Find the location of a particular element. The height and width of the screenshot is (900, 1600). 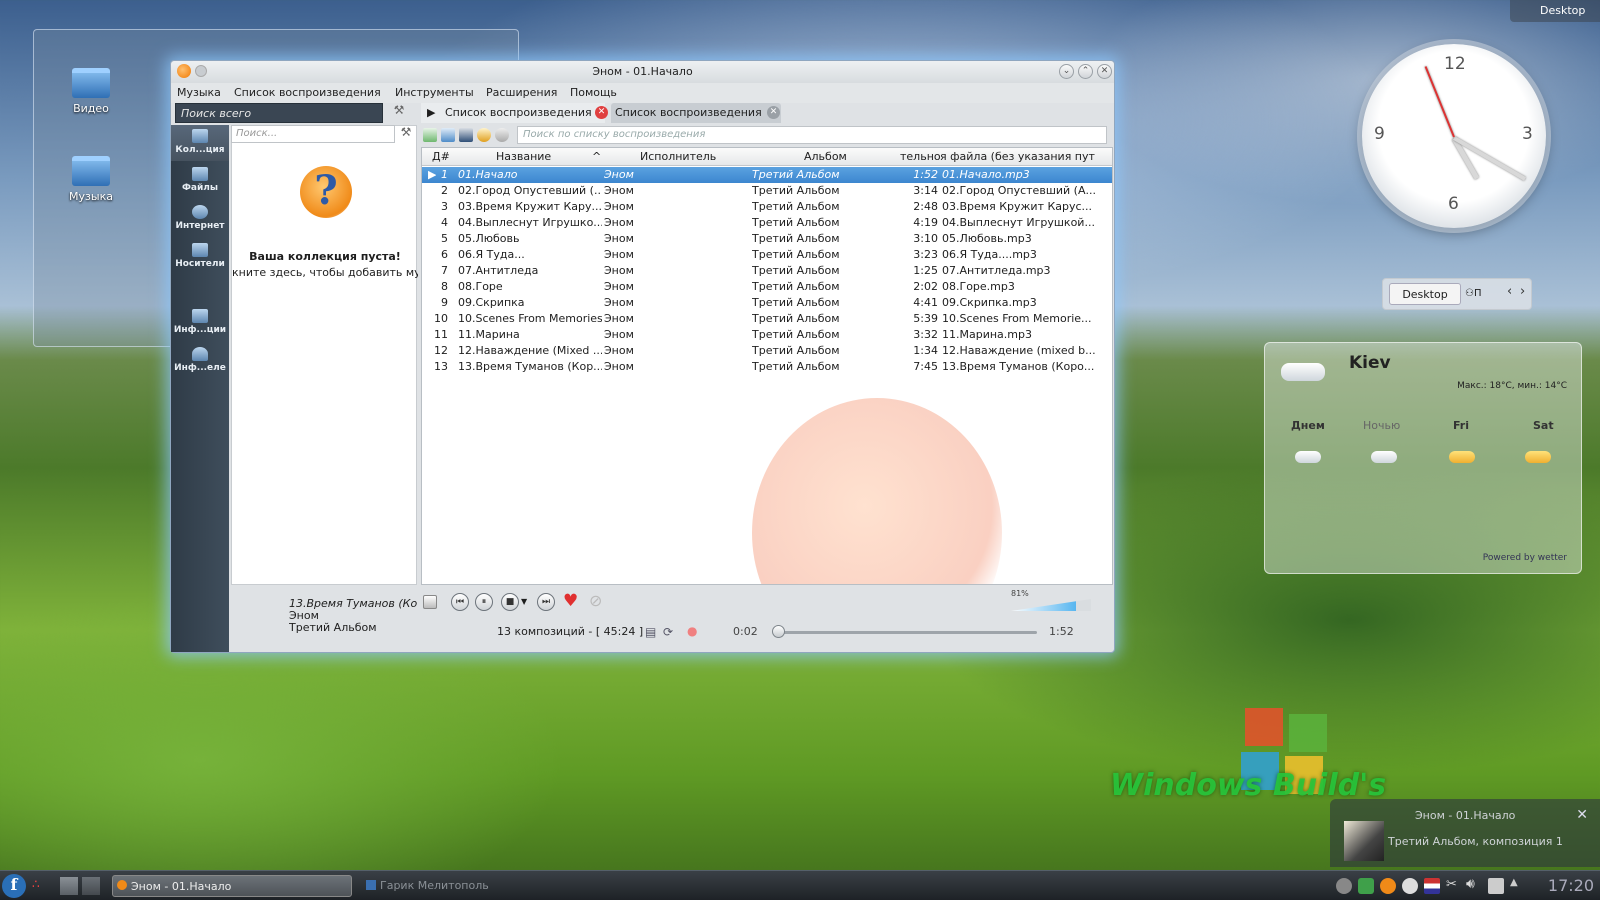

taskbar-item-amarok: Эном - 01.Начало is located at coordinates (232, 886).